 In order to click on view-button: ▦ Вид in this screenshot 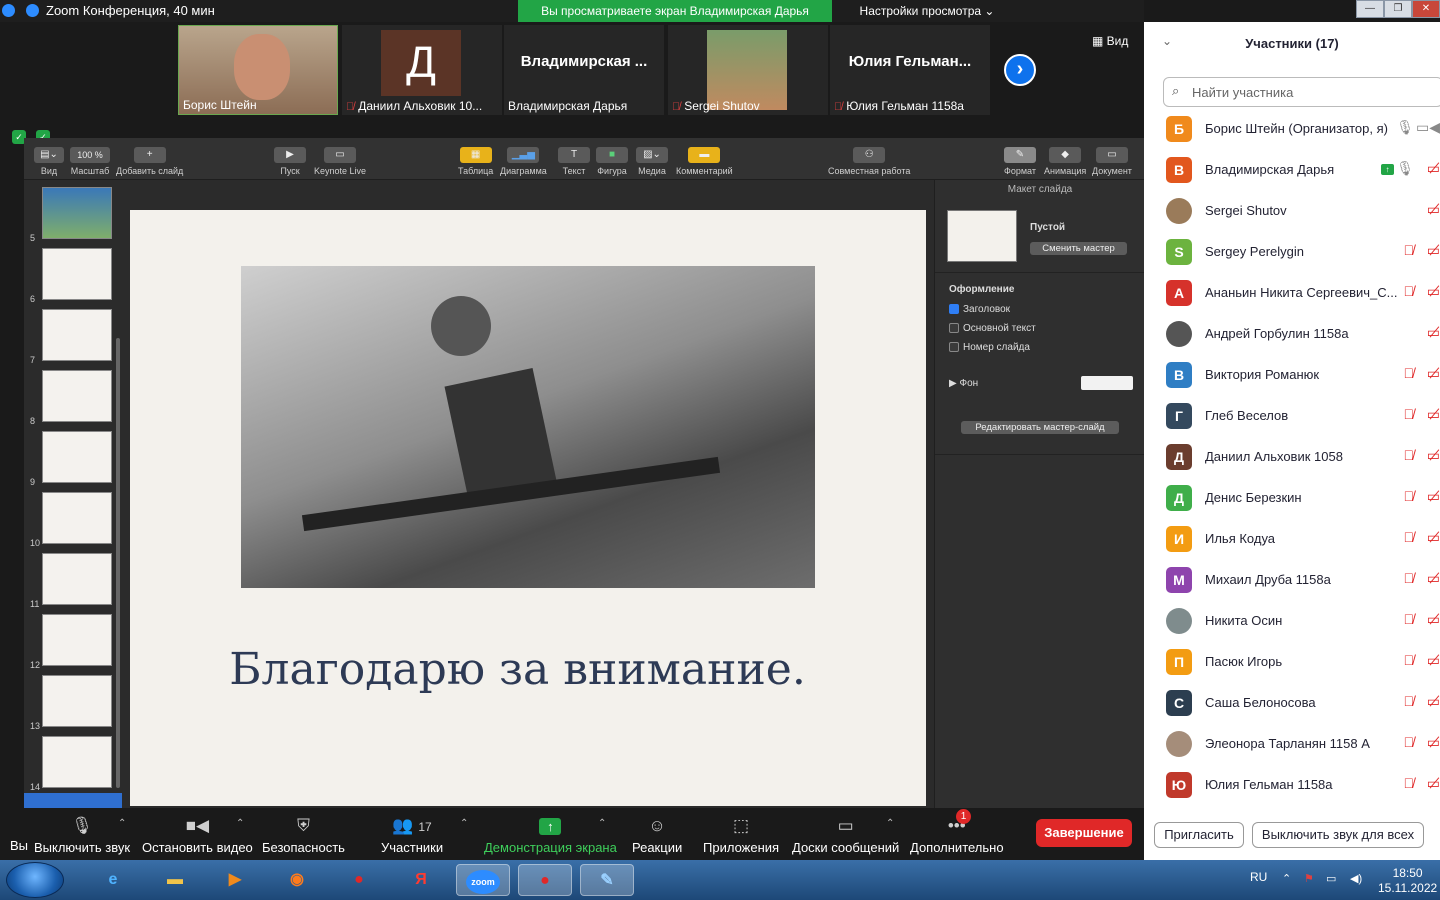, I will do `click(1110, 41)`.